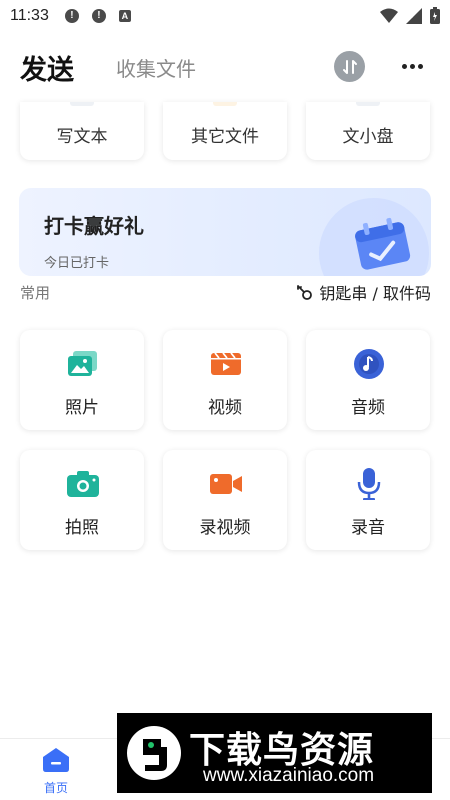 This screenshot has width=450, height=800. I want to click on home-icon, so click(56, 760).